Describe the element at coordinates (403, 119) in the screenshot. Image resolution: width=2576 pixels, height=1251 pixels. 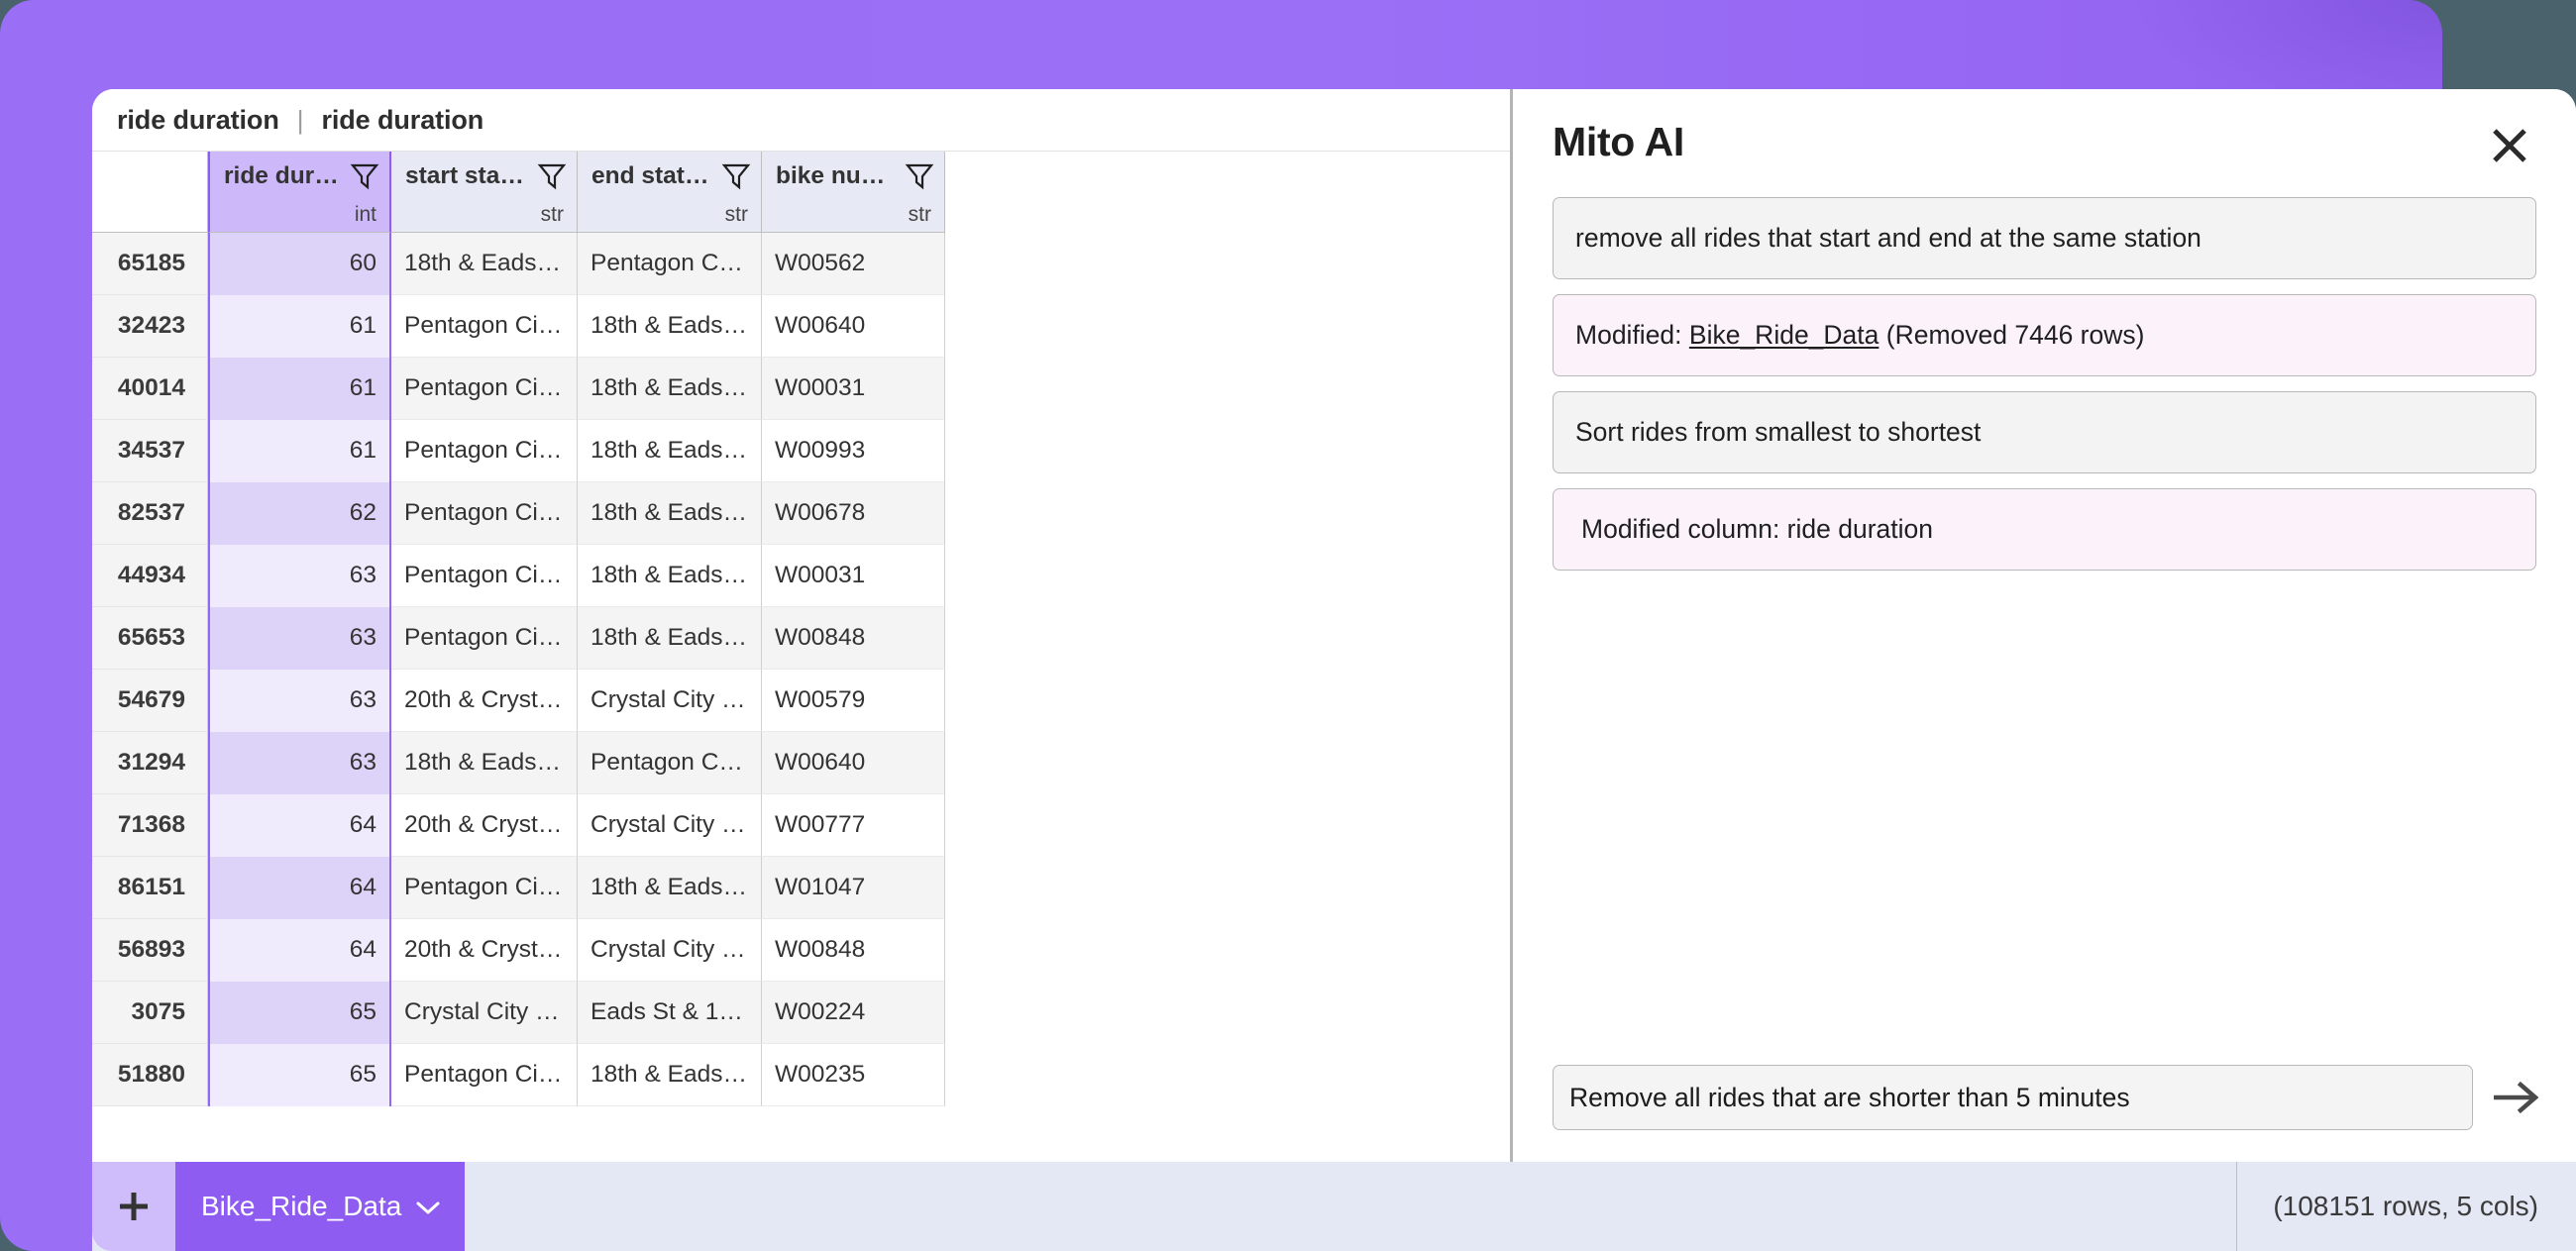
I see `cell-bar-cell-value: ride duration` at that location.